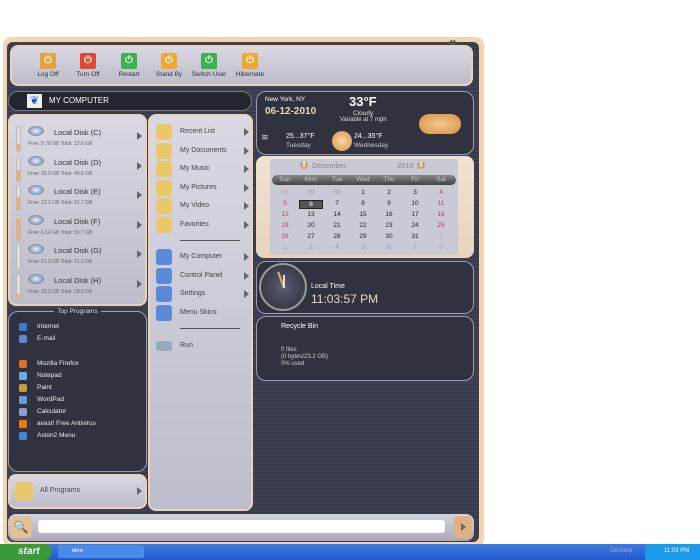 Image resolution: width=700 pixels, height=560 pixels. I want to click on forecast-day: Tuesday, so click(298, 145).